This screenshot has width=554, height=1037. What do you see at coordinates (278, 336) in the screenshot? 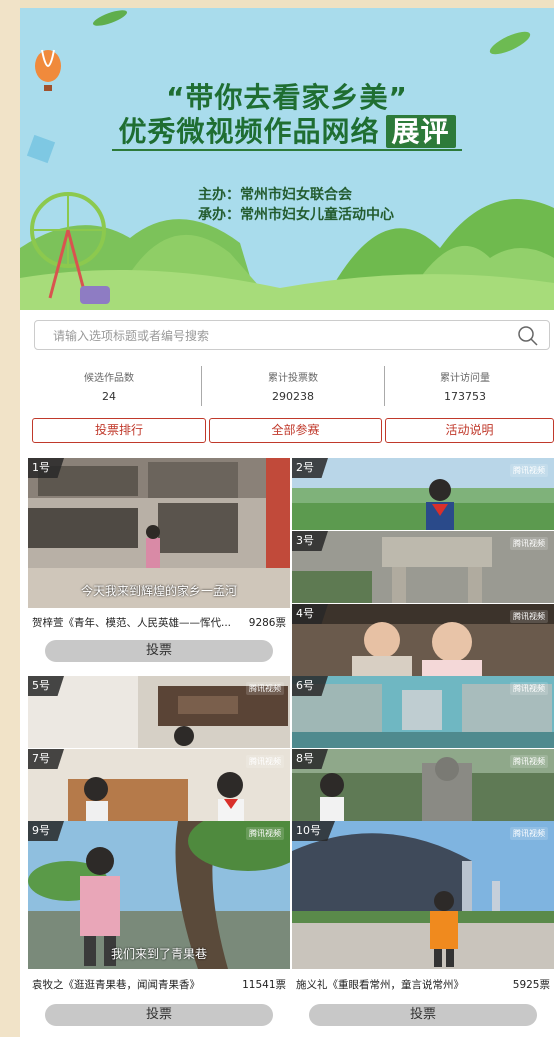
I see `search-input` at bounding box center [278, 336].